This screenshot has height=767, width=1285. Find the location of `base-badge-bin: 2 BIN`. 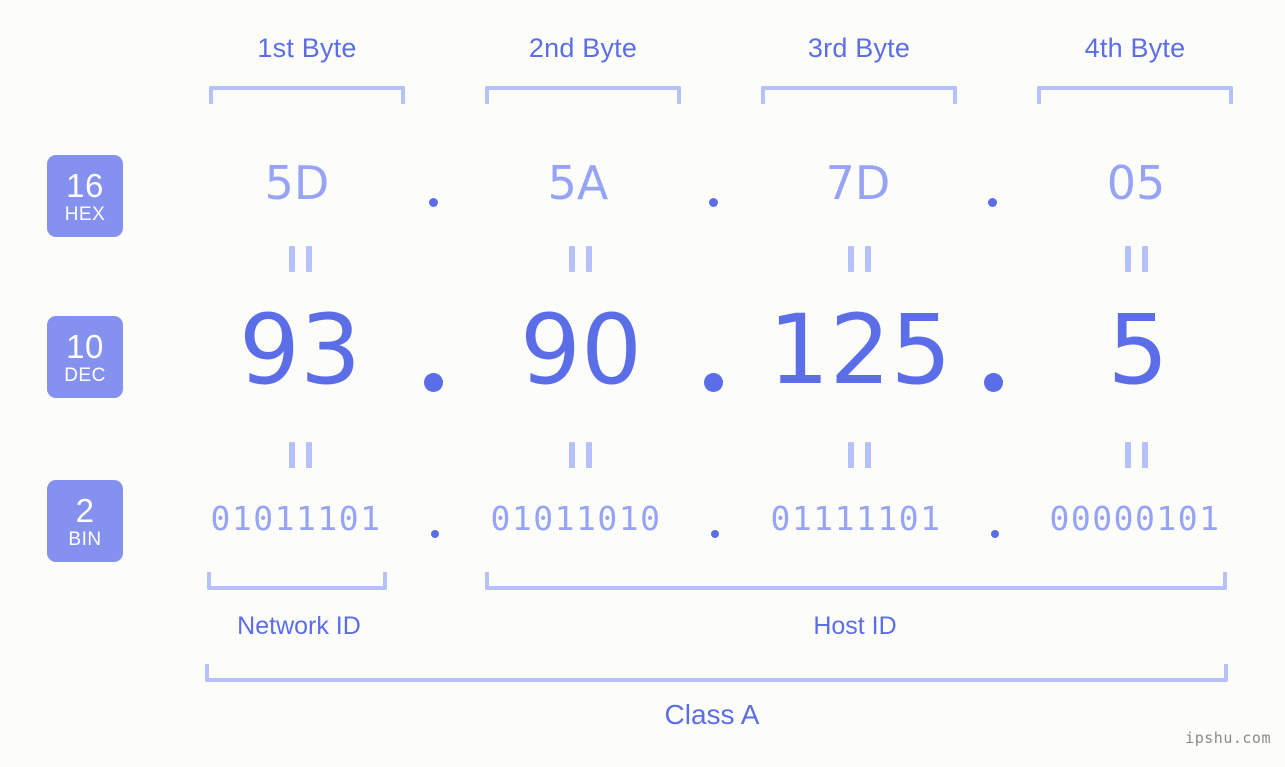

base-badge-bin: 2 BIN is located at coordinates (85, 521).